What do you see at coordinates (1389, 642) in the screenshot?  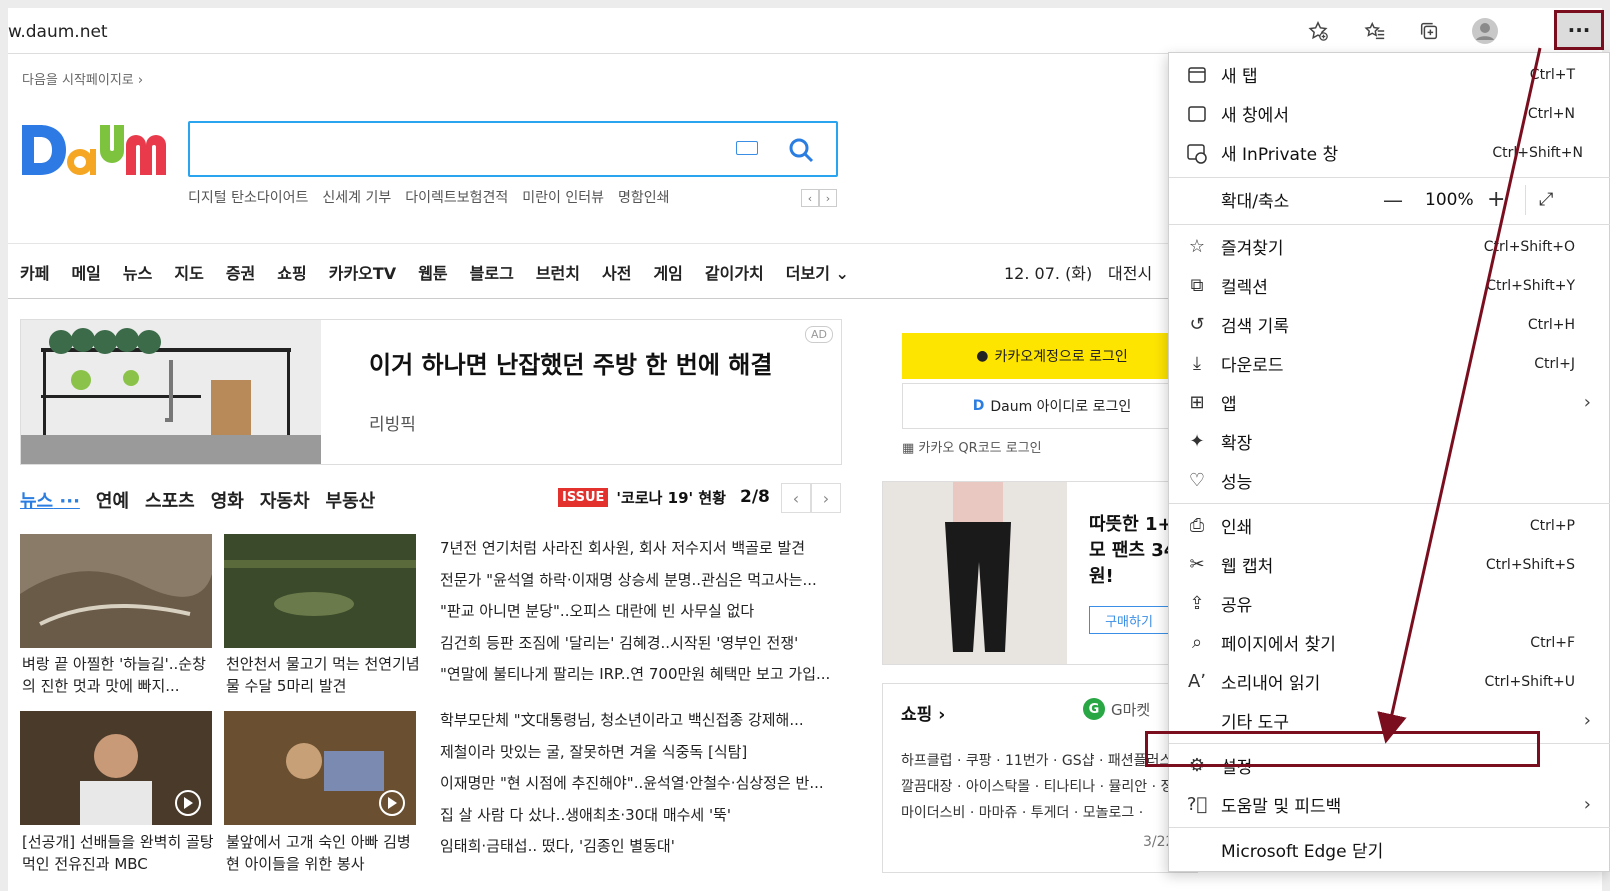 I see `menu-find: ⌕ 페이지에서 찾기 Ctrl+F` at bounding box center [1389, 642].